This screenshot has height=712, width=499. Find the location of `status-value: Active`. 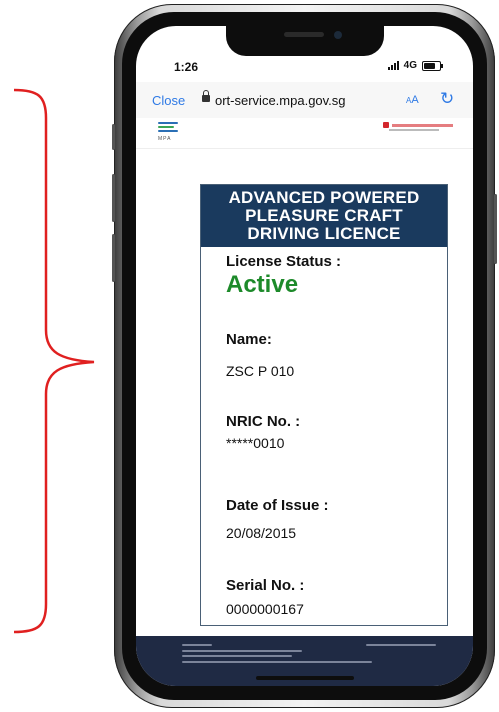

status-value: Active is located at coordinates (262, 284).